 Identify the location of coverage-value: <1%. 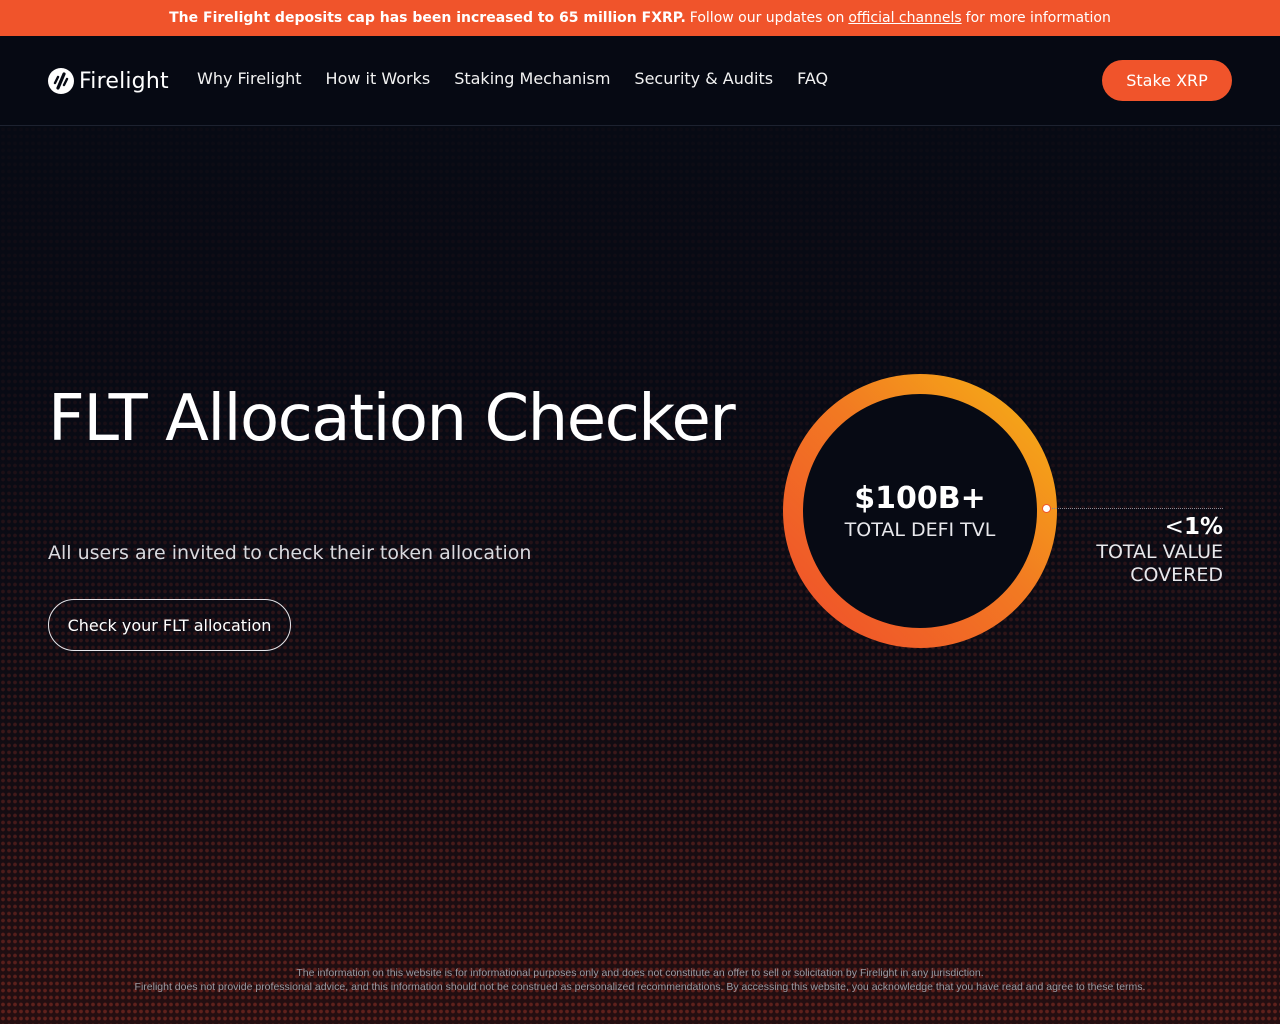
(1111, 527).